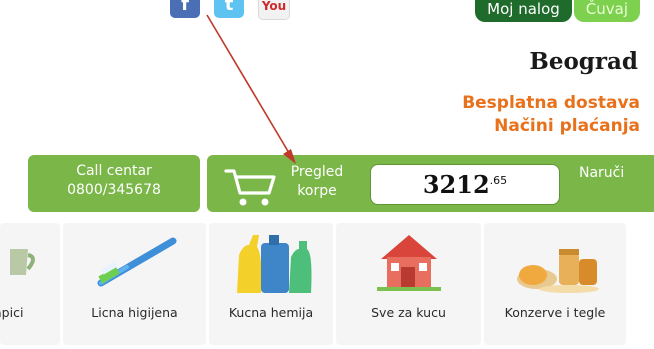  I want to click on category-item: Kucna hemija, so click(271, 284).